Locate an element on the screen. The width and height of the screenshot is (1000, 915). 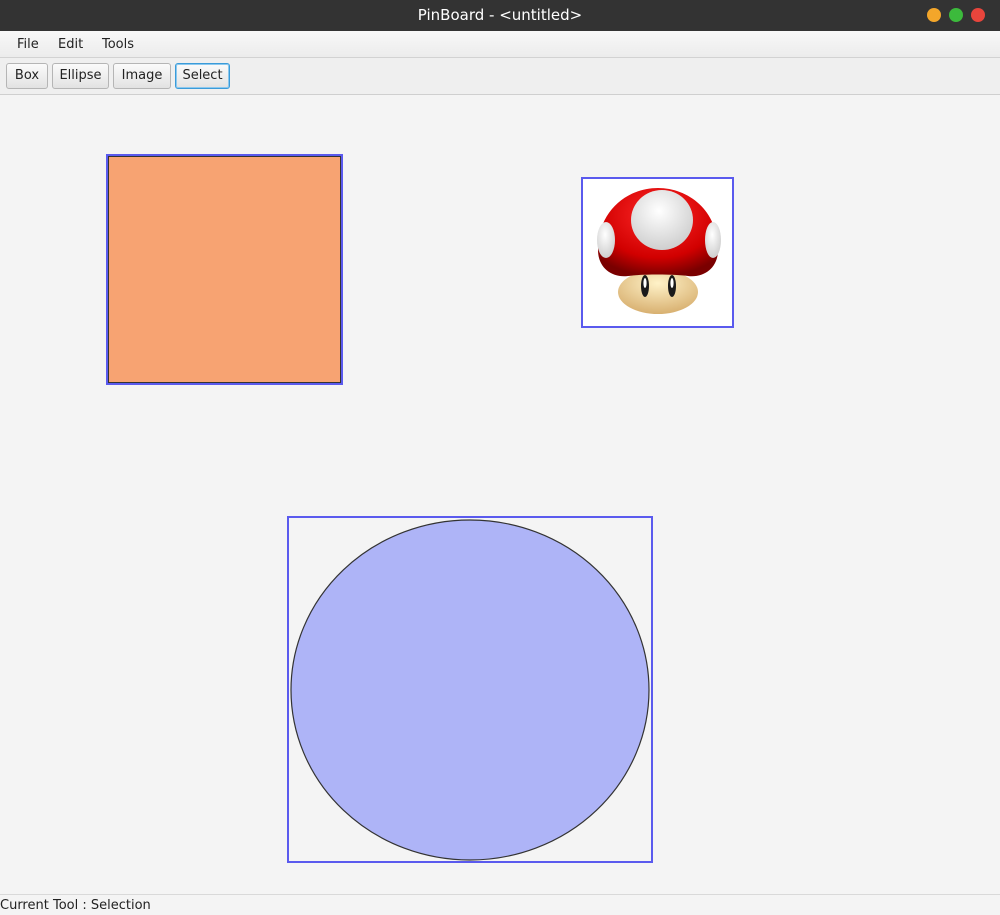
toolbar: Box Ellipse Image Select is located at coordinates (500, 76).